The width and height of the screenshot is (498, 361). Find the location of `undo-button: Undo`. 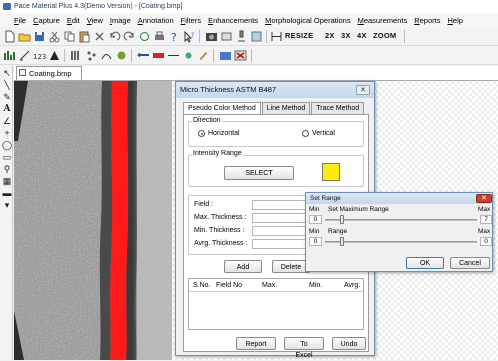

undo-button: Undo is located at coordinates (349, 343).